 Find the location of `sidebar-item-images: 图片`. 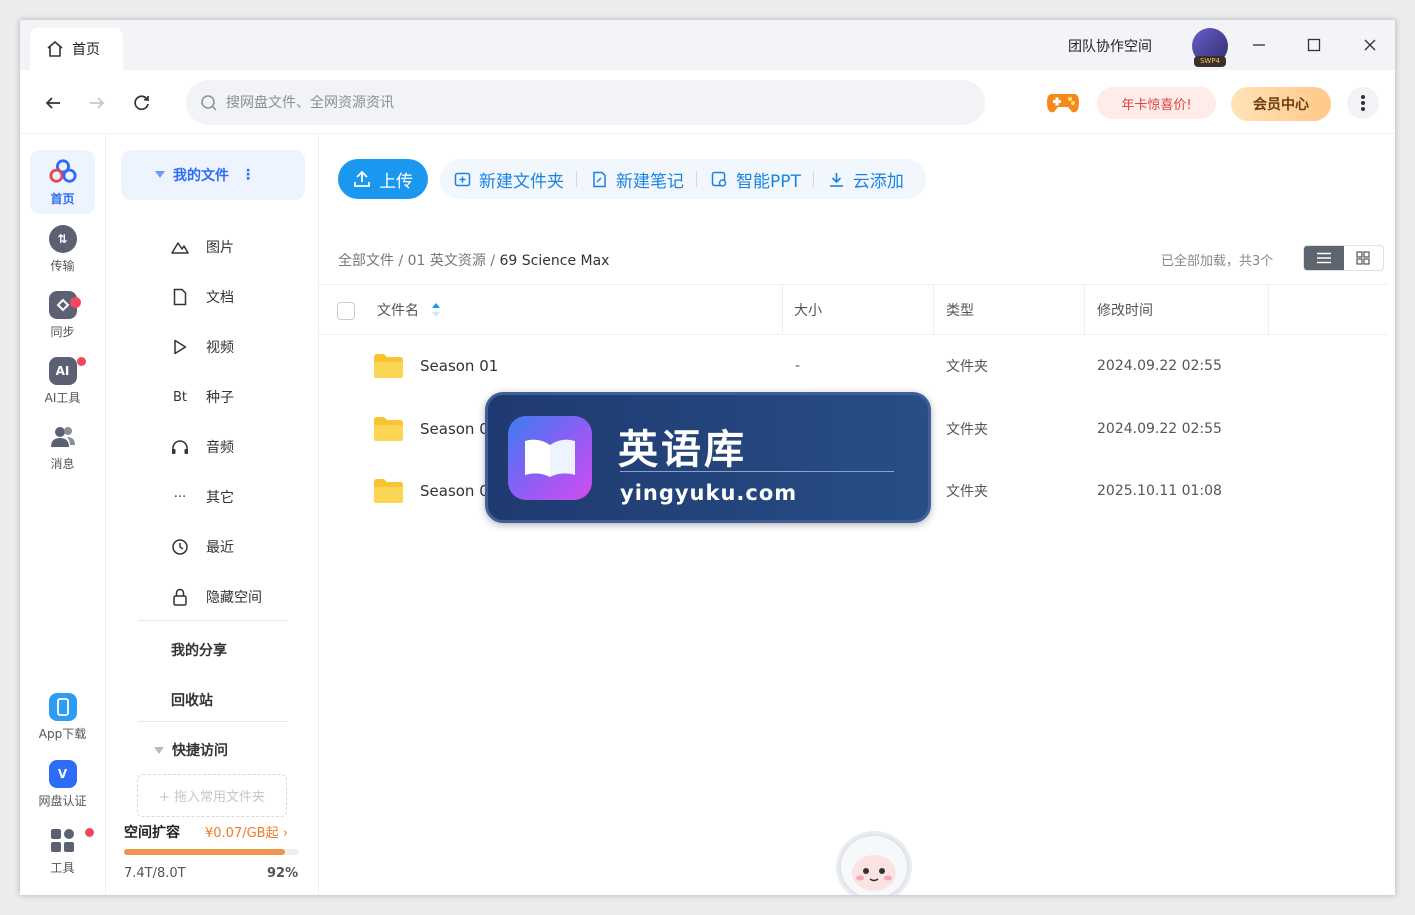

sidebar-item-images: 图片 is located at coordinates (245, 247).